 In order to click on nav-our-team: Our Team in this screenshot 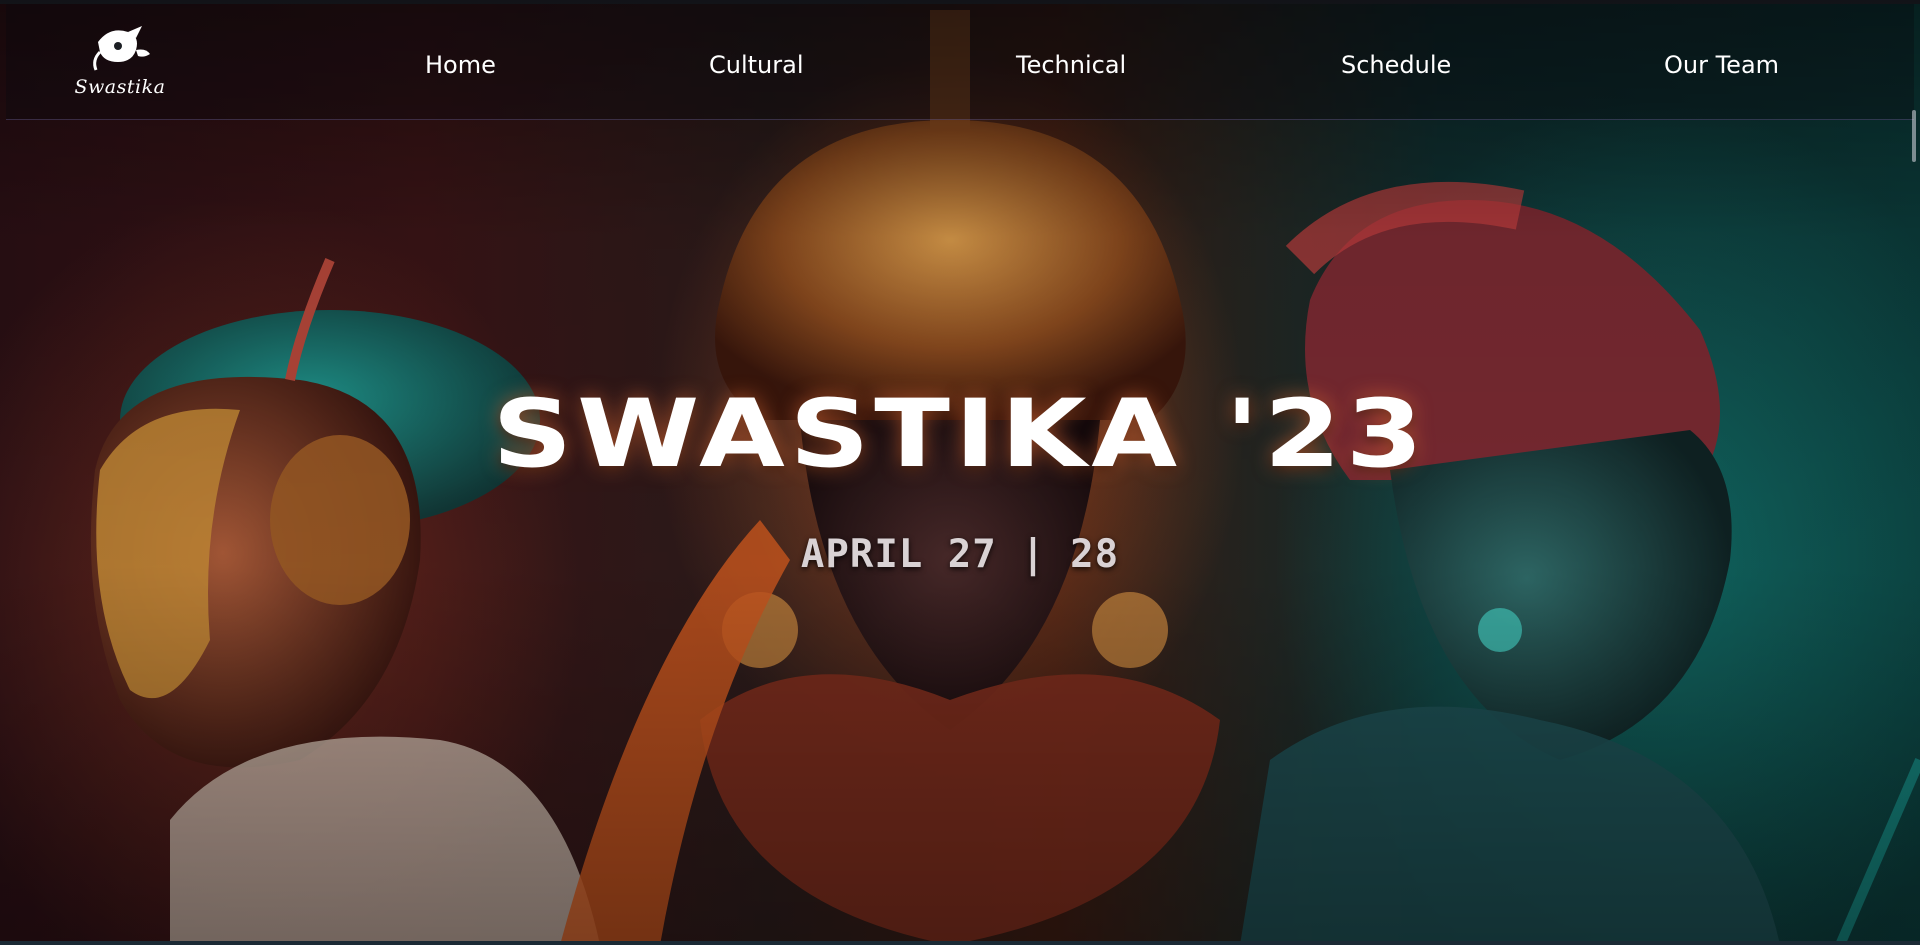, I will do `click(1721, 65)`.